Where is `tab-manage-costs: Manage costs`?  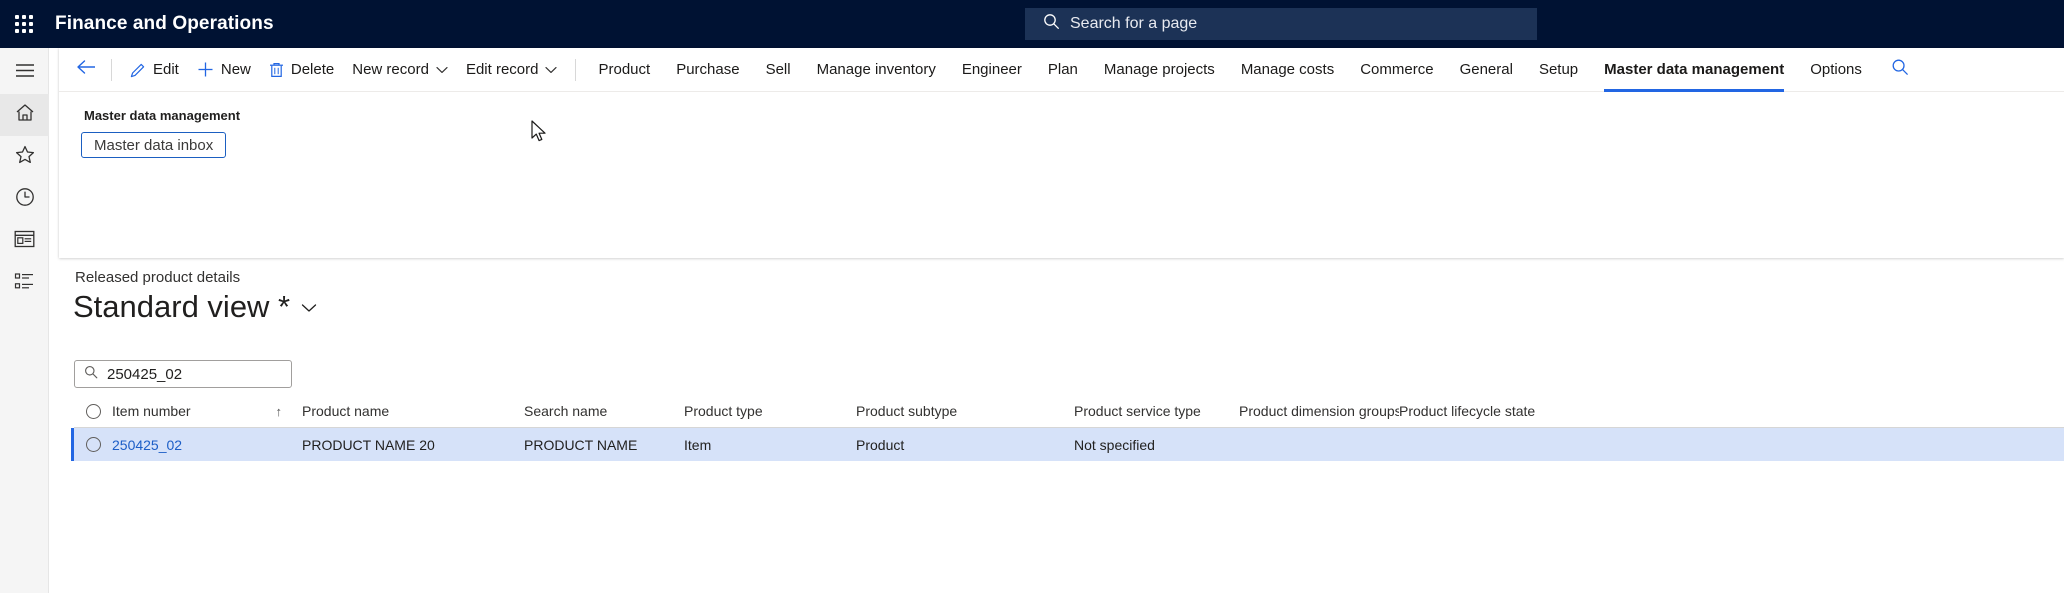
tab-manage-costs: Manage costs is located at coordinates (1287, 70).